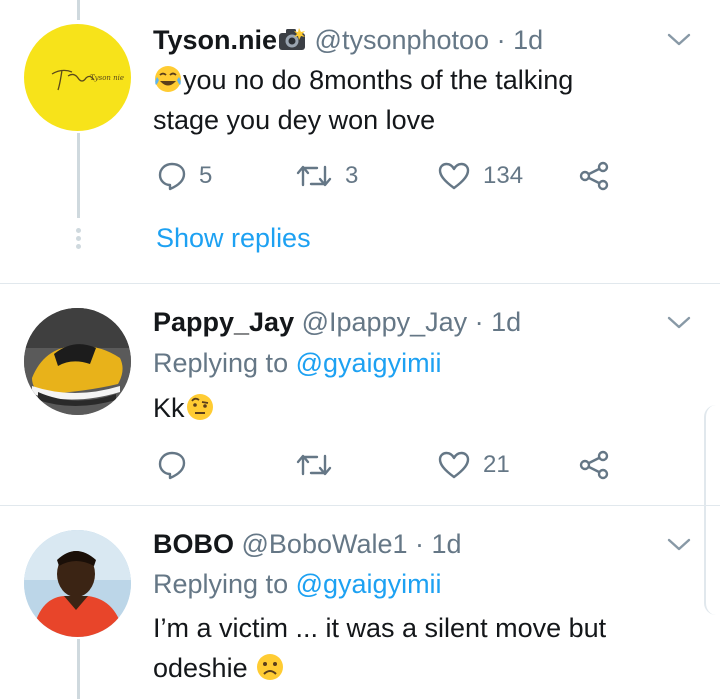 Image resolution: width=720 pixels, height=699 pixels. Describe the element at coordinates (413, 408) in the screenshot. I see `tweet-text: Kk` at that location.